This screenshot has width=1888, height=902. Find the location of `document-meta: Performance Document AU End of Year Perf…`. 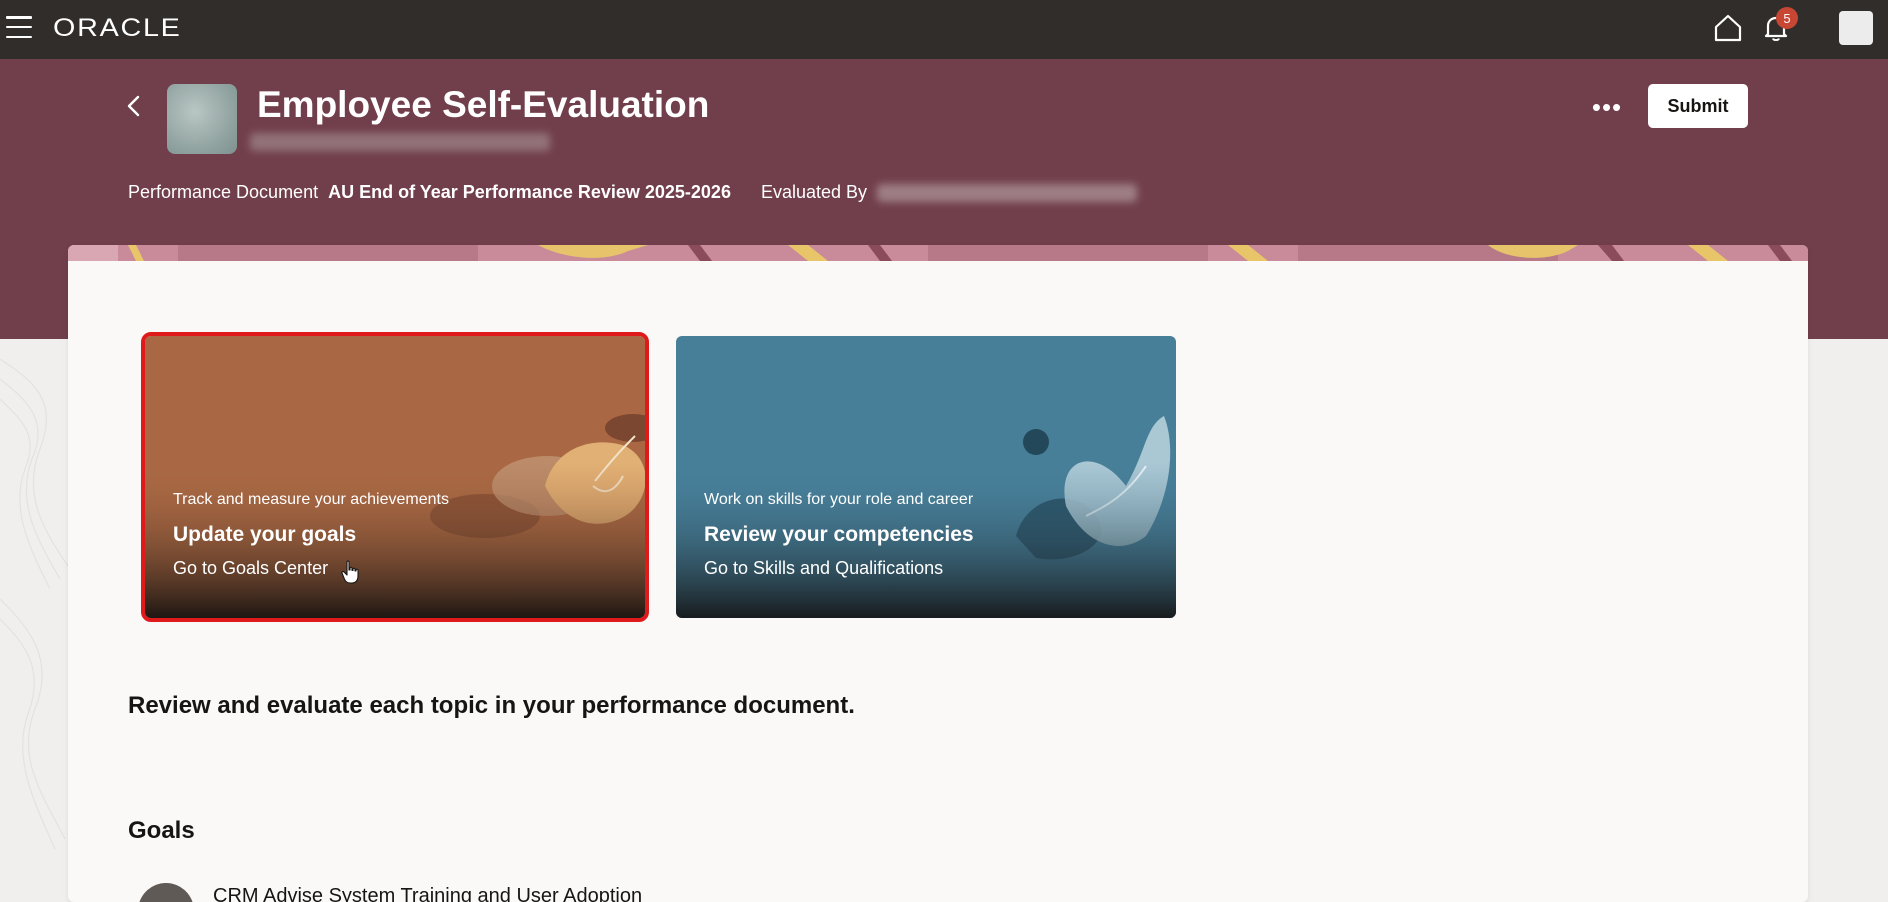

document-meta: Performance Document AU End of Year Perf… is located at coordinates (633, 192).